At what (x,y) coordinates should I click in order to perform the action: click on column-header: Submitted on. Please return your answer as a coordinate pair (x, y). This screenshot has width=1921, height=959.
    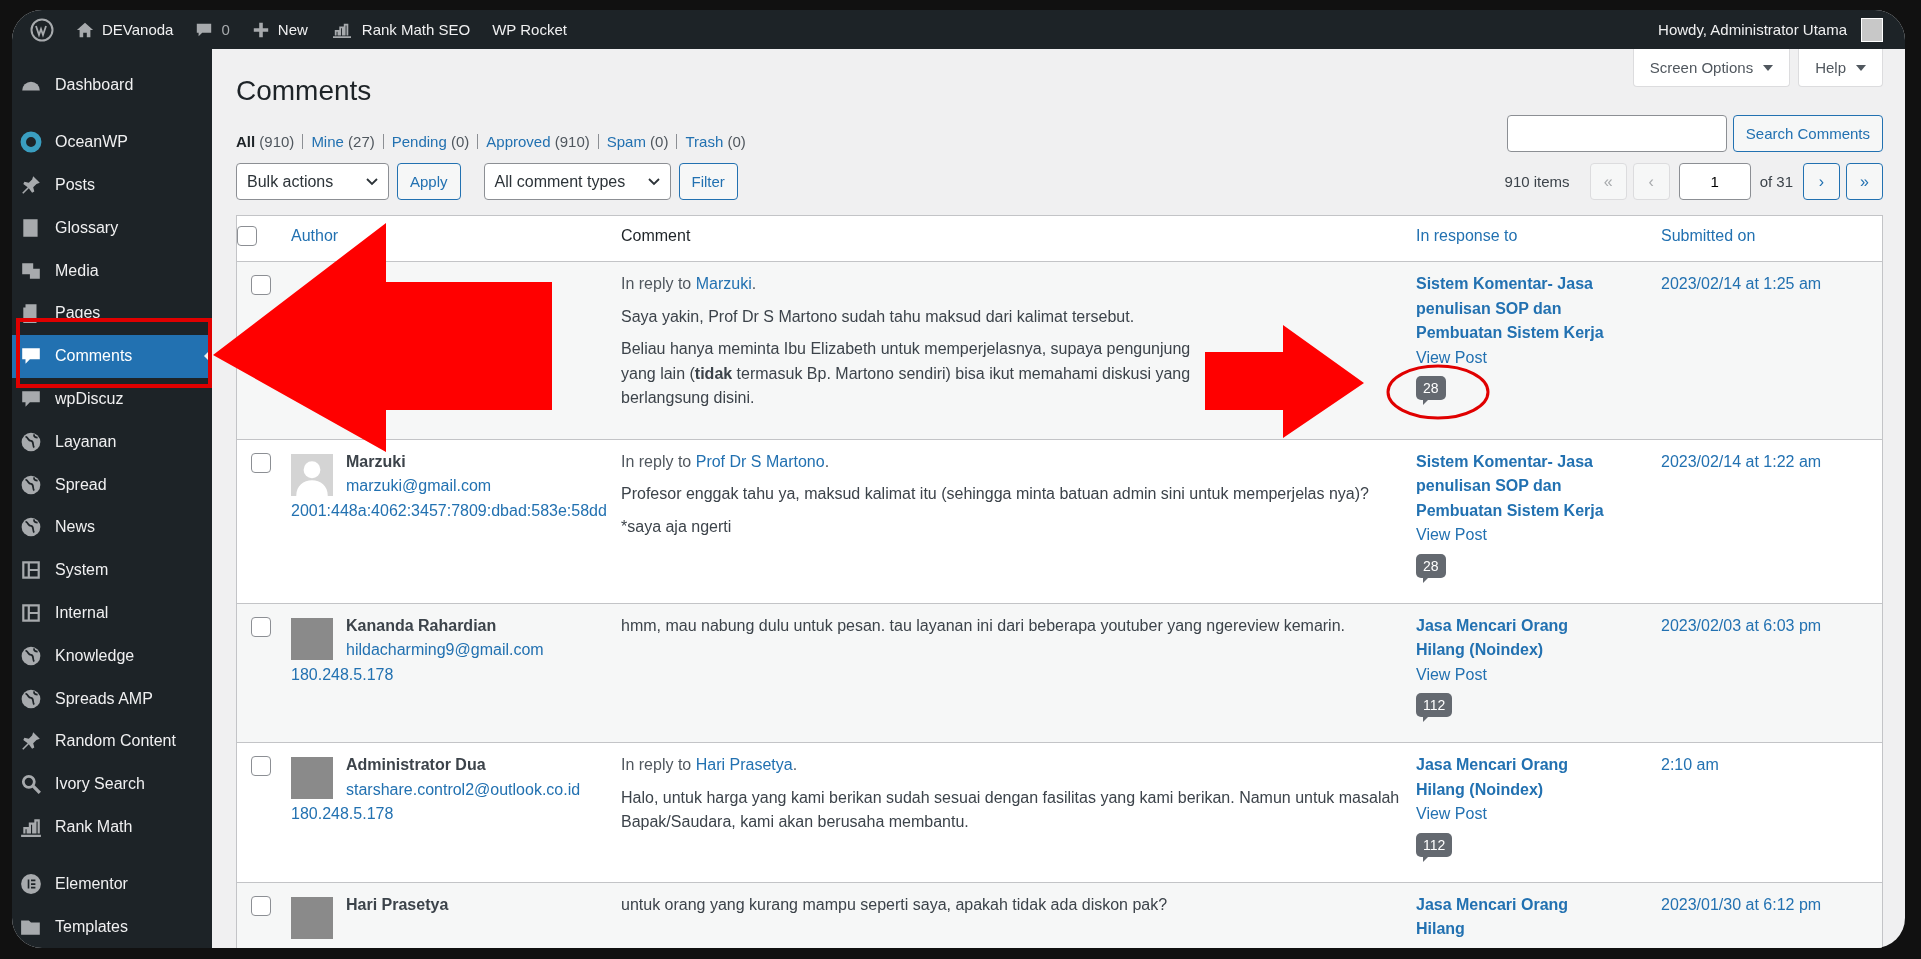
    Looking at the image, I should click on (1708, 235).